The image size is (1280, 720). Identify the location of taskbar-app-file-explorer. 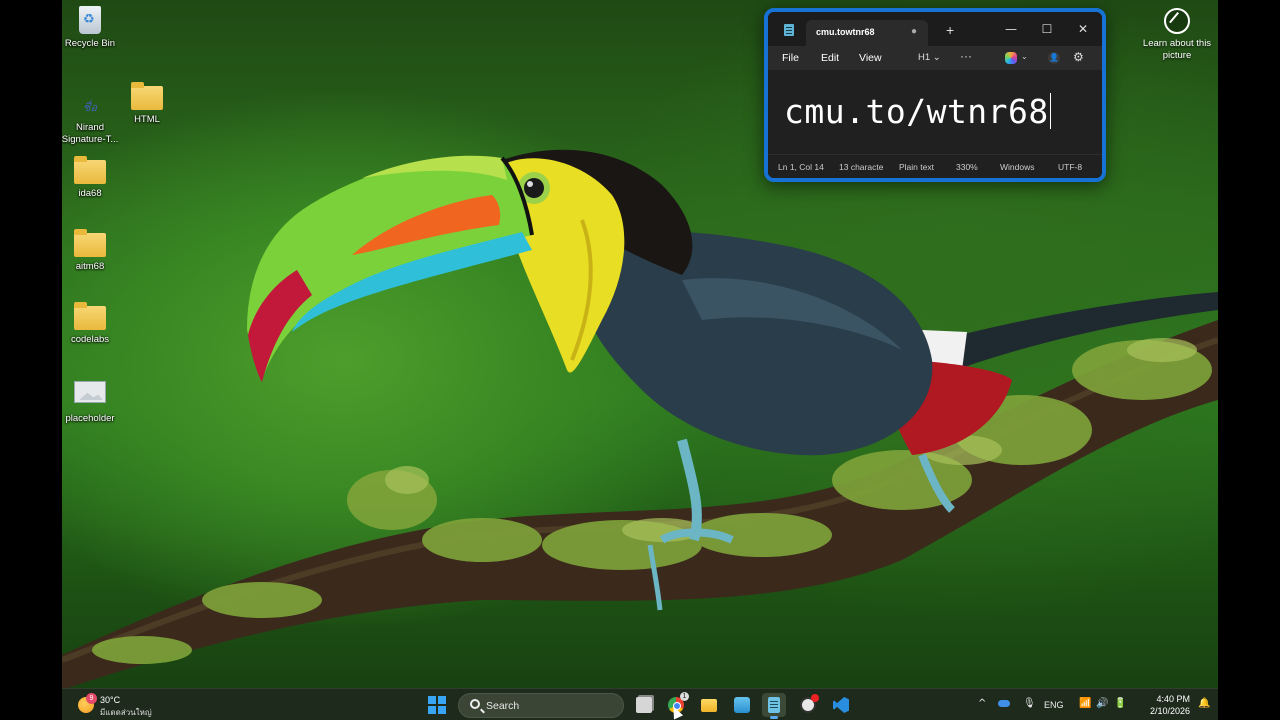
(709, 705).